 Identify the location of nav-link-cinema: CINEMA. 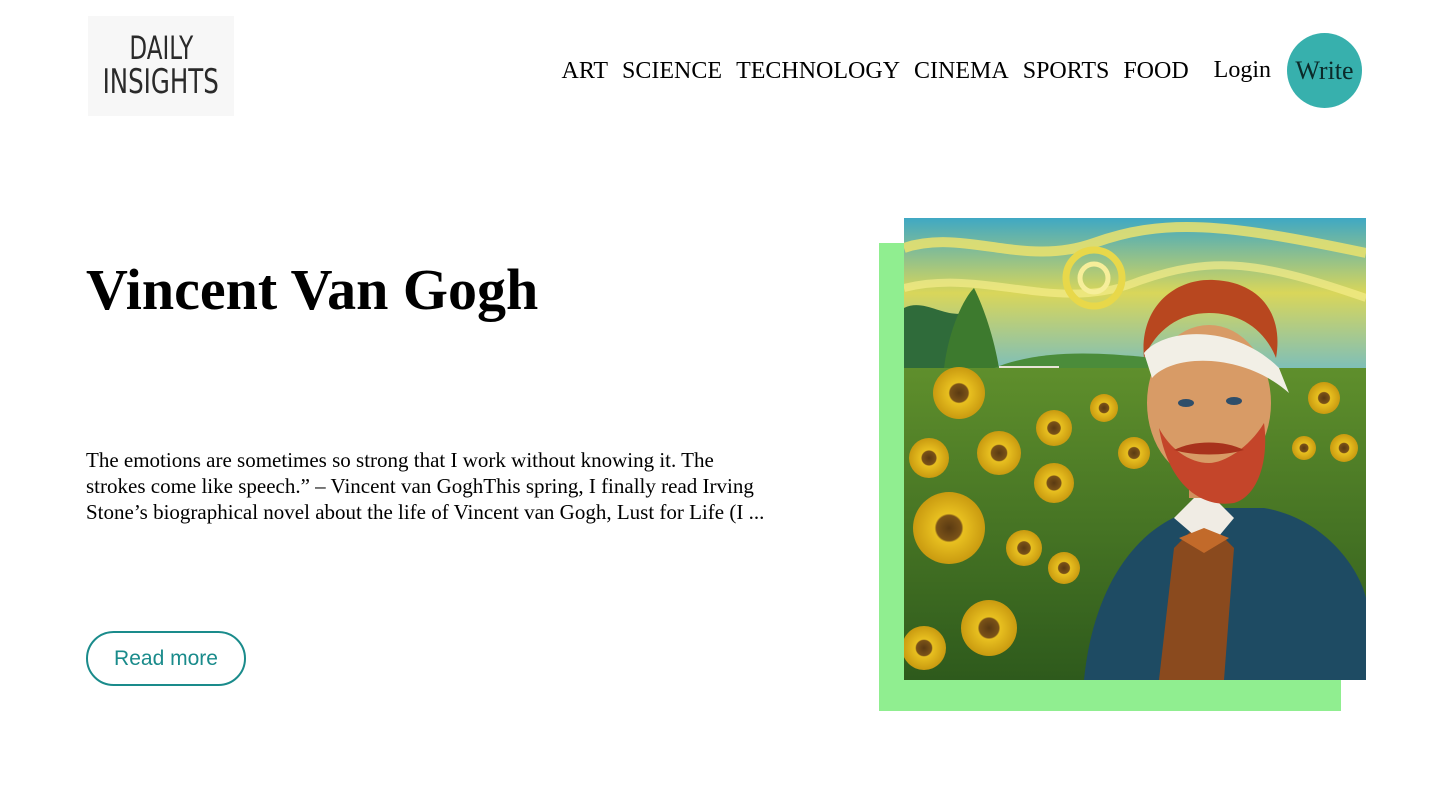
(961, 71).